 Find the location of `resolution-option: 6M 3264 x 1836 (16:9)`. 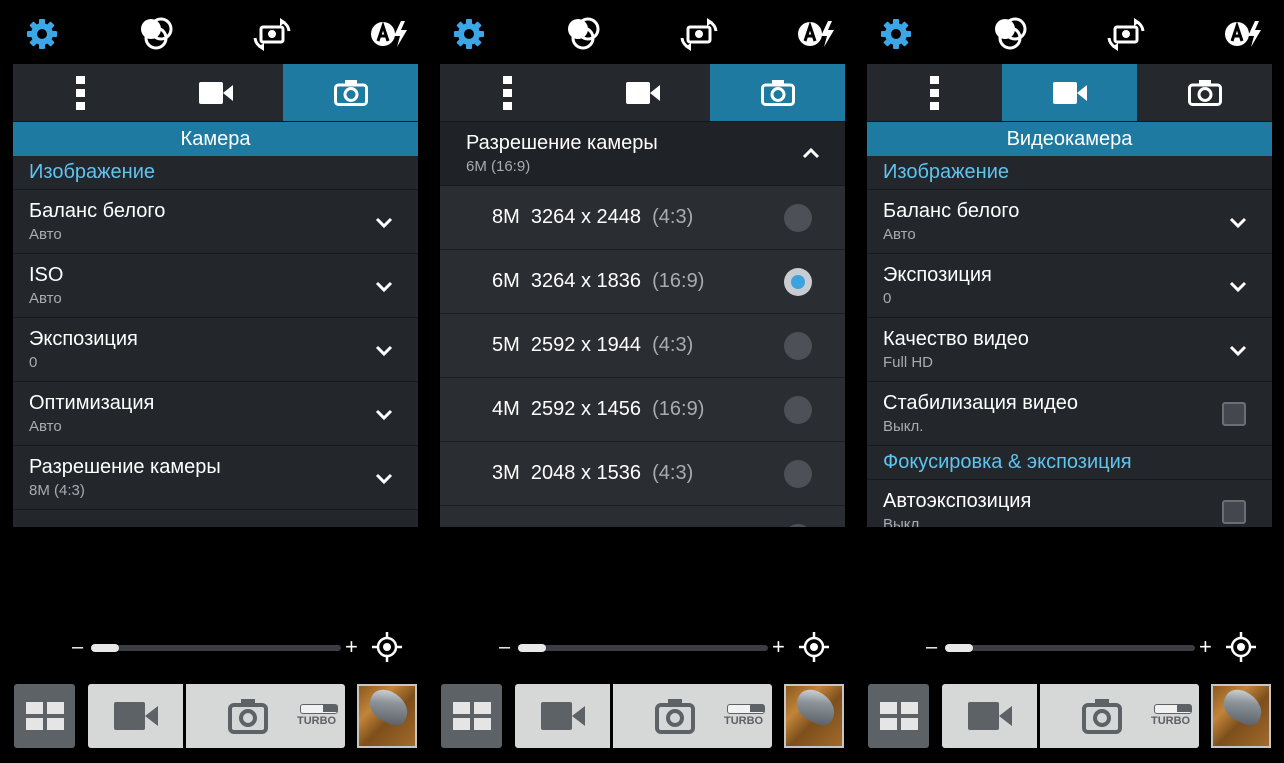

resolution-option: 6M 3264 x 1836 (16:9) is located at coordinates (642, 282).